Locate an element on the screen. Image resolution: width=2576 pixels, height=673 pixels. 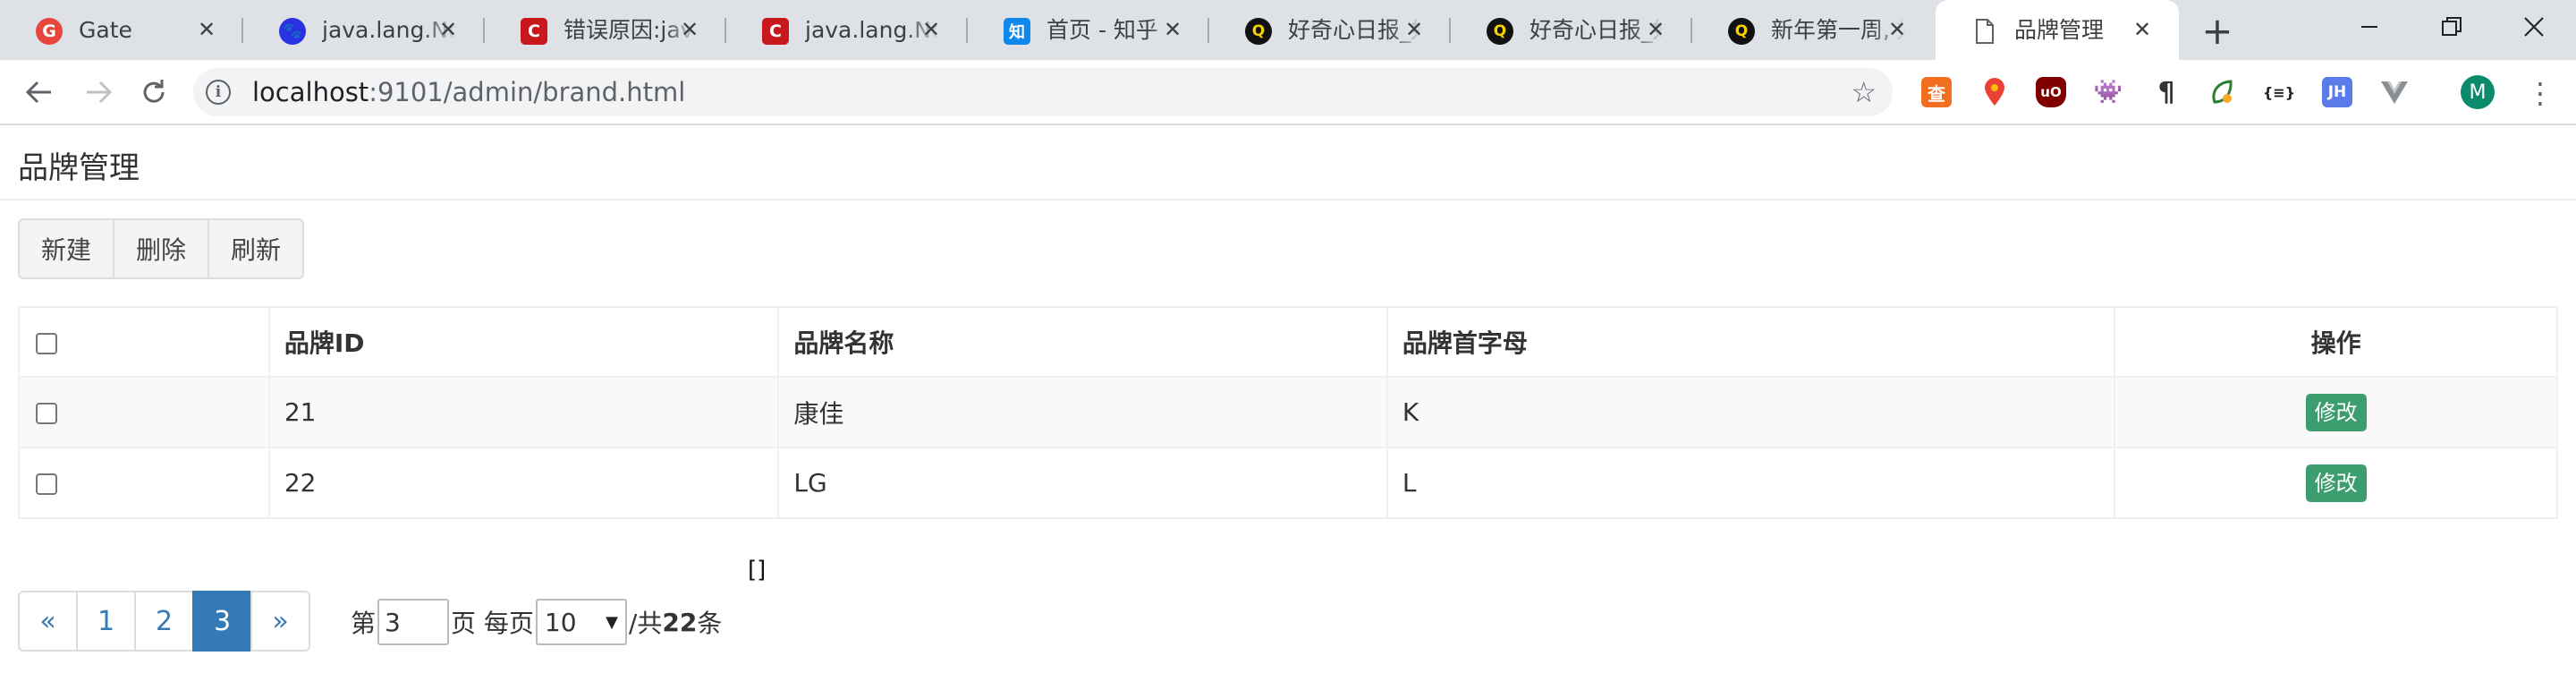
table-row: 22 LG L 修改 is located at coordinates (1288, 483).